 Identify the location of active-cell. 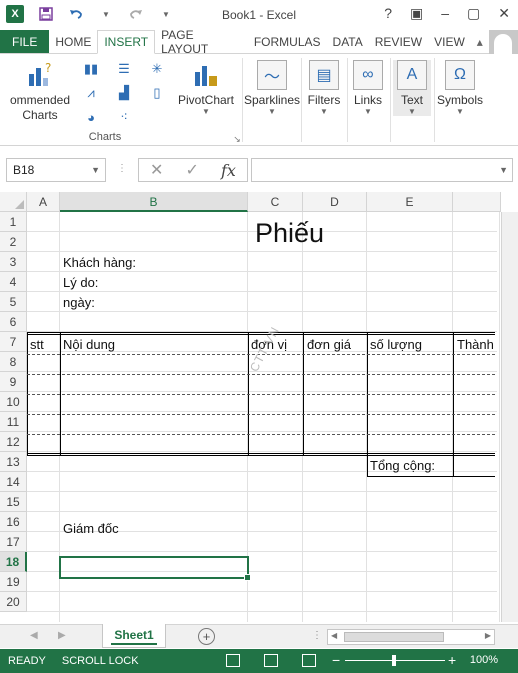
(155, 568).